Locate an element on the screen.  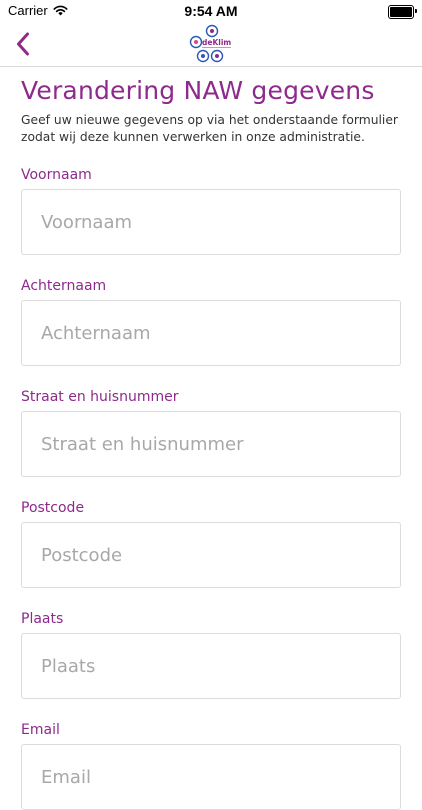
field-label: Voornaam is located at coordinates (56, 175).